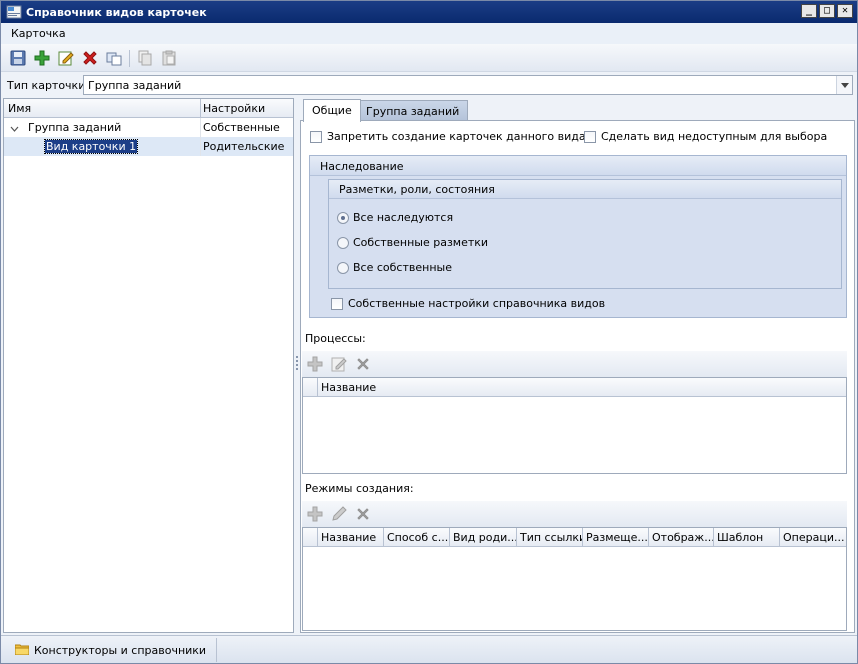 The height and width of the screenshot is (664, 858). I want to click on own-settings-checkbox: Собственные настройки справочника видов, so click(468, 303).